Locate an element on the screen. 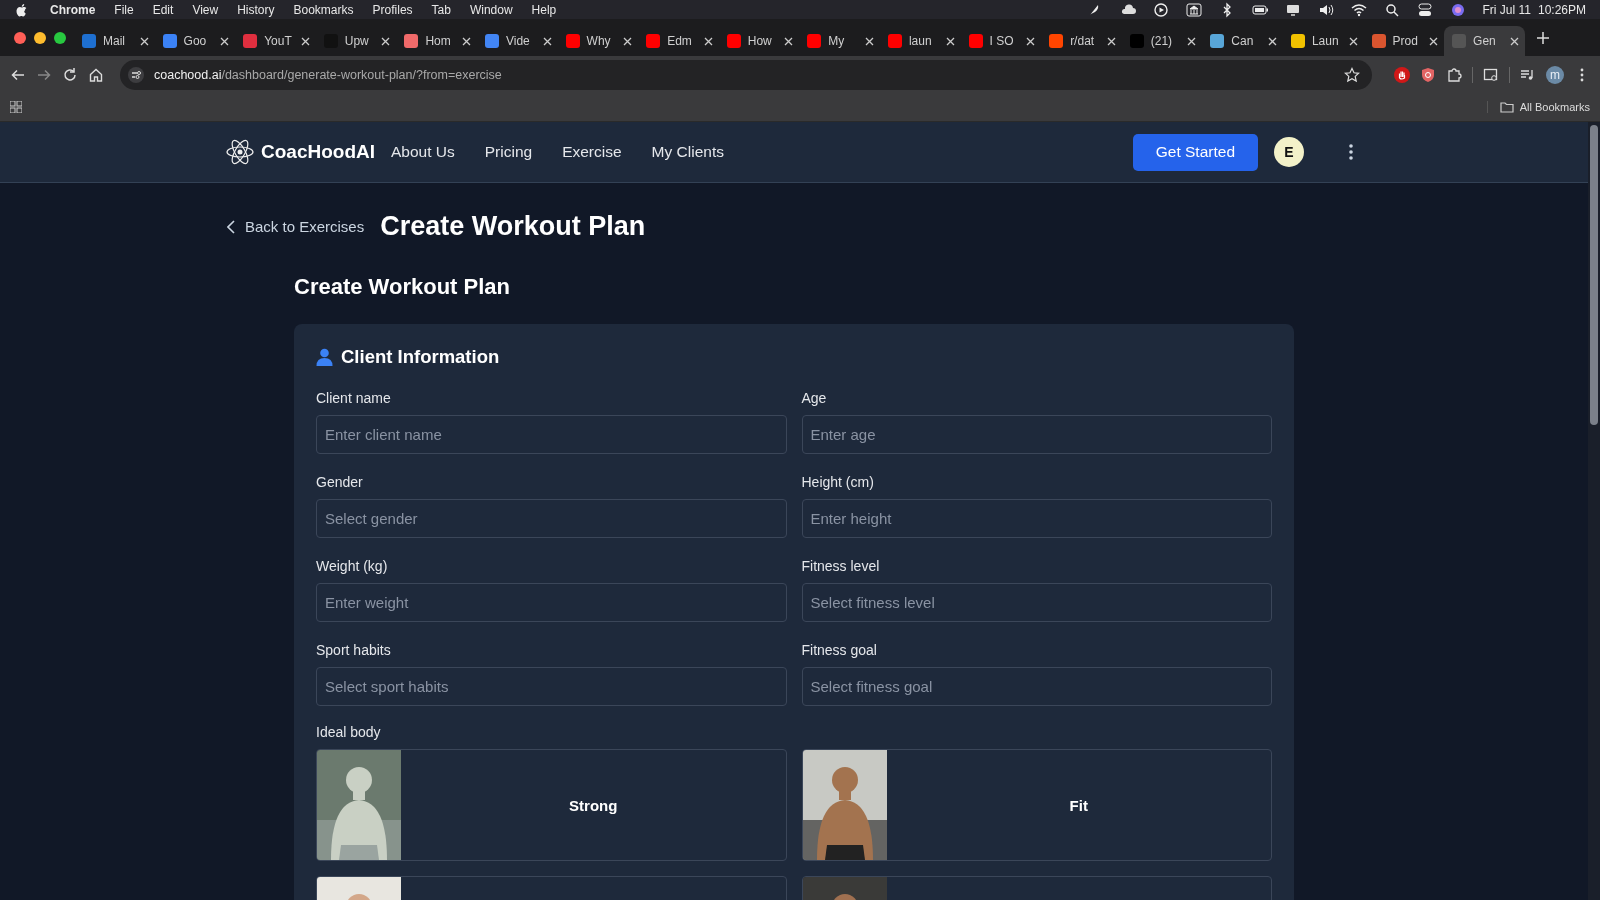 The width and height of the screenshot is (1600, 900). input-field: Select sport habits is located at coordinates (551, 686).